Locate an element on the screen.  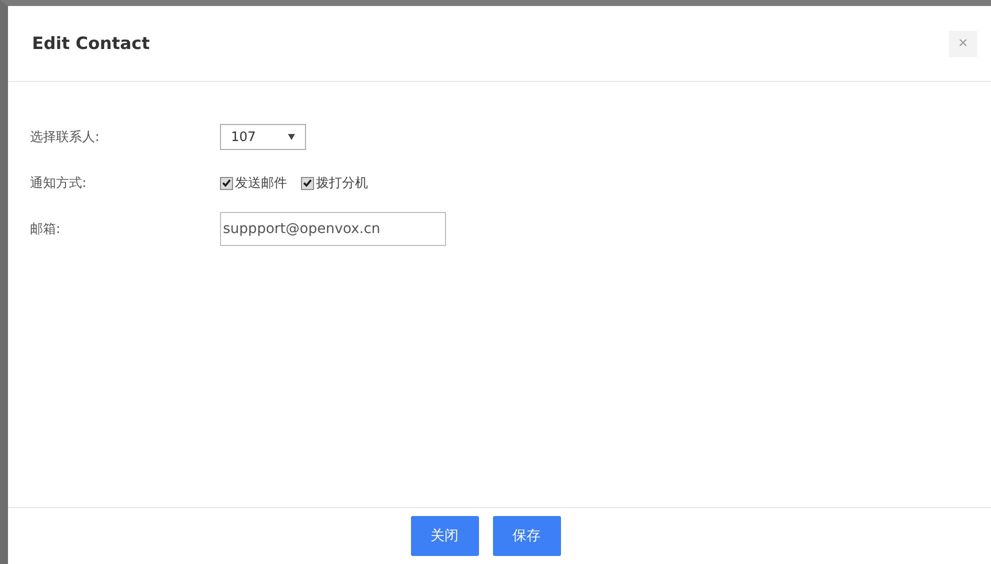
field-label: 选择联系人: is located at coordinates (65, 137).